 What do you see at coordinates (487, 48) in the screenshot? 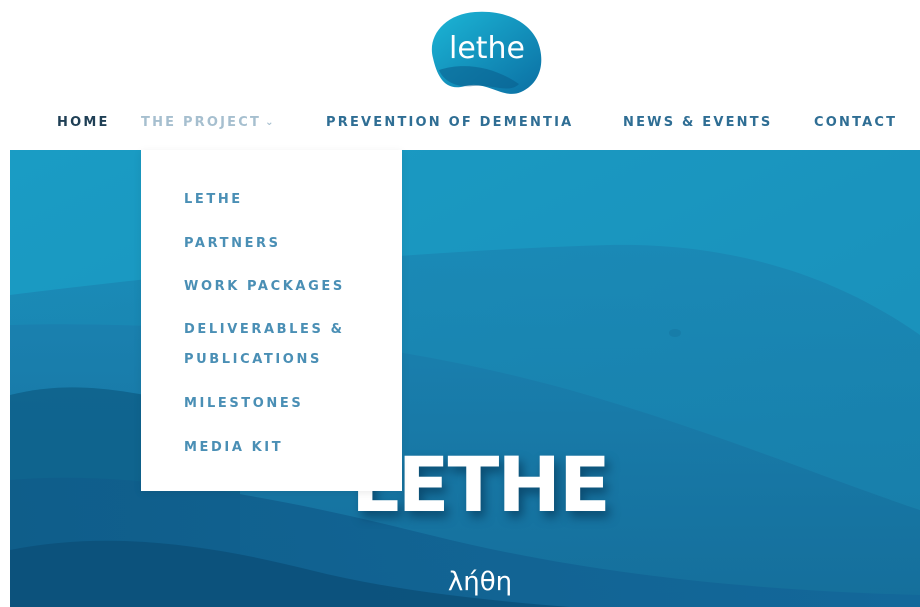
I see `logo-text: lethe` at bounding box center [487, 48].